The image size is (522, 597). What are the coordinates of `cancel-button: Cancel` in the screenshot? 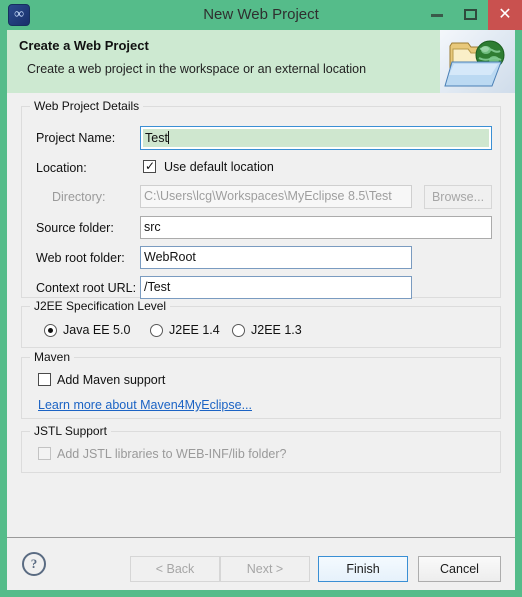 It's located at (459, 569).